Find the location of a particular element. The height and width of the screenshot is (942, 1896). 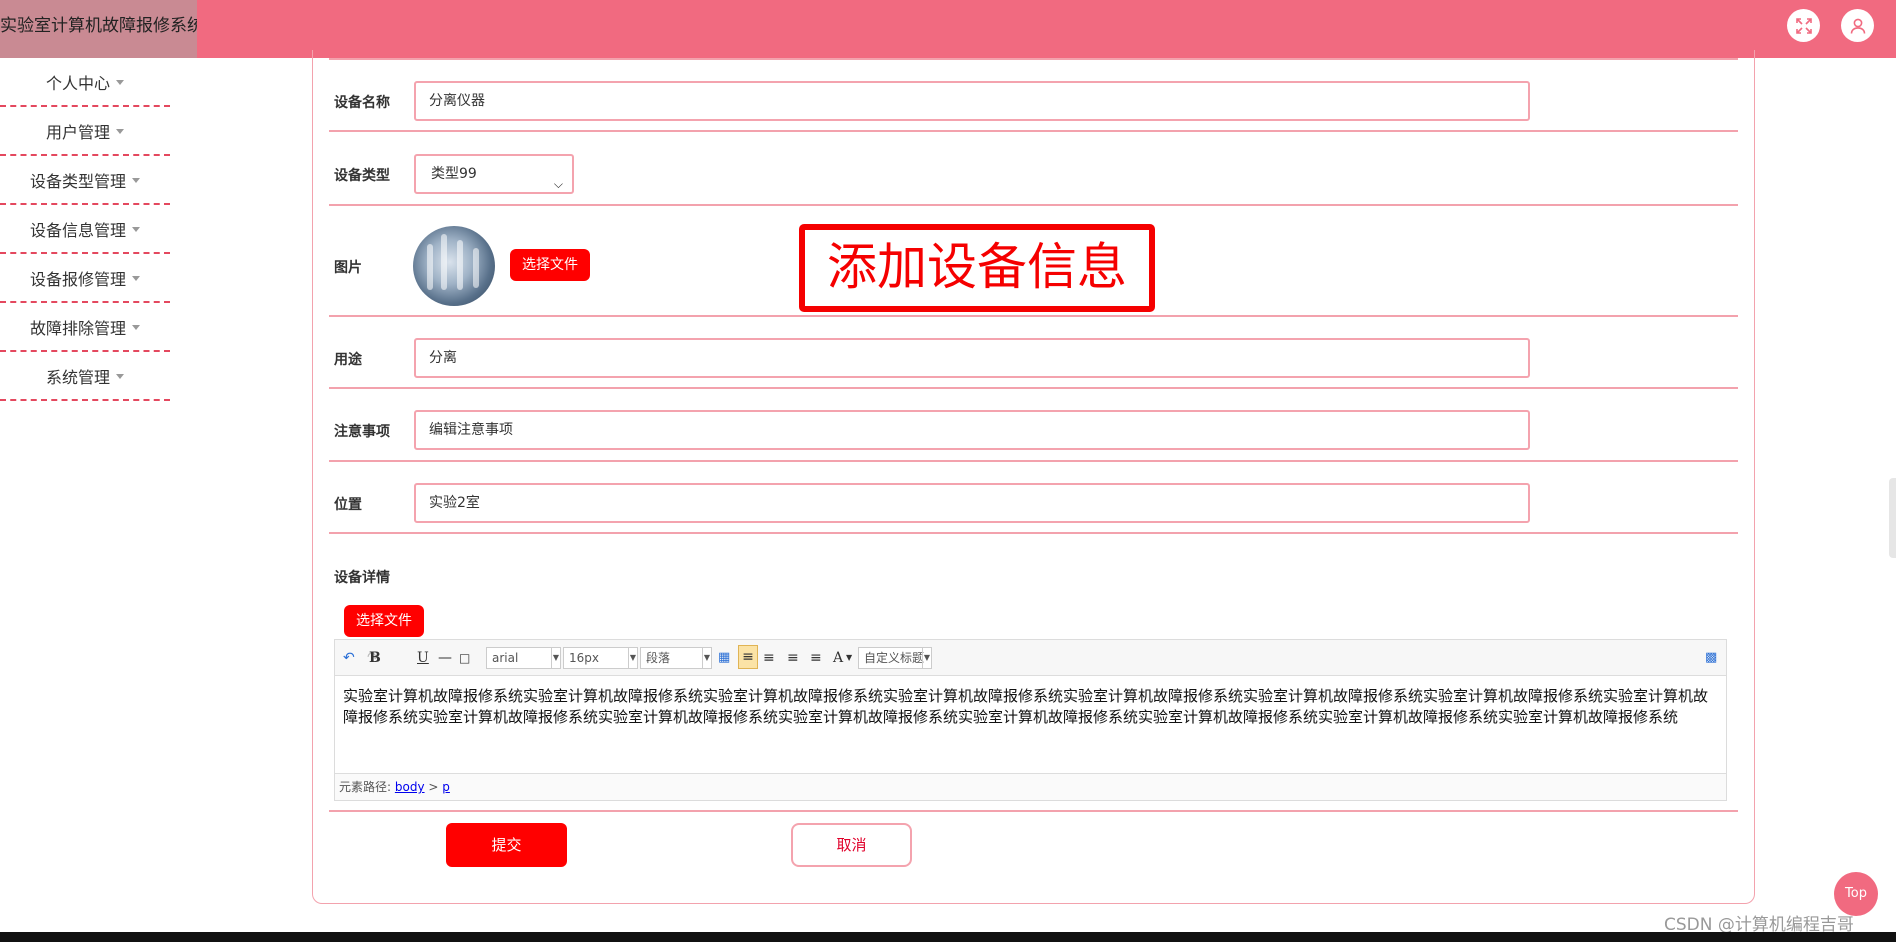

sidebar-item-label: 个人中心 is located at coordinates (77, 83).